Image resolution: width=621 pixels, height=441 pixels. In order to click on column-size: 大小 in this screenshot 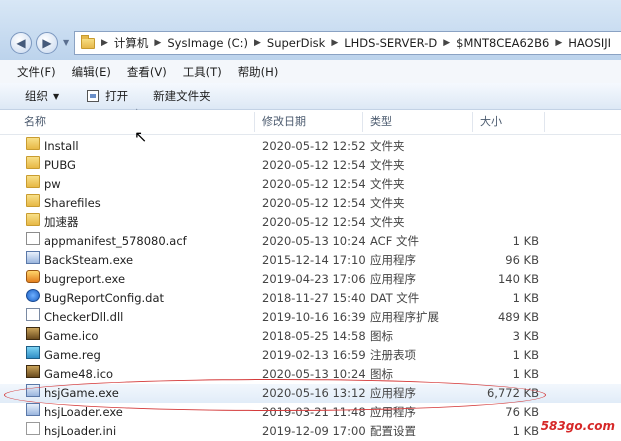, I will do `click(509, 122)`.